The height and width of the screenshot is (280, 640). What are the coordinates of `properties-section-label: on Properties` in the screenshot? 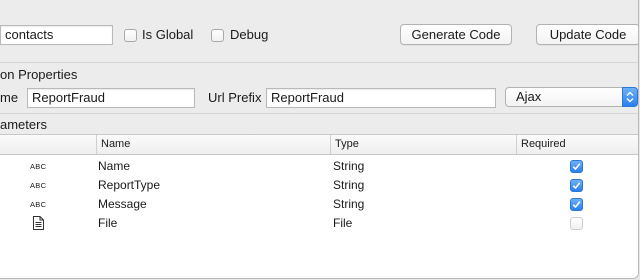 It's located at (39, 74).